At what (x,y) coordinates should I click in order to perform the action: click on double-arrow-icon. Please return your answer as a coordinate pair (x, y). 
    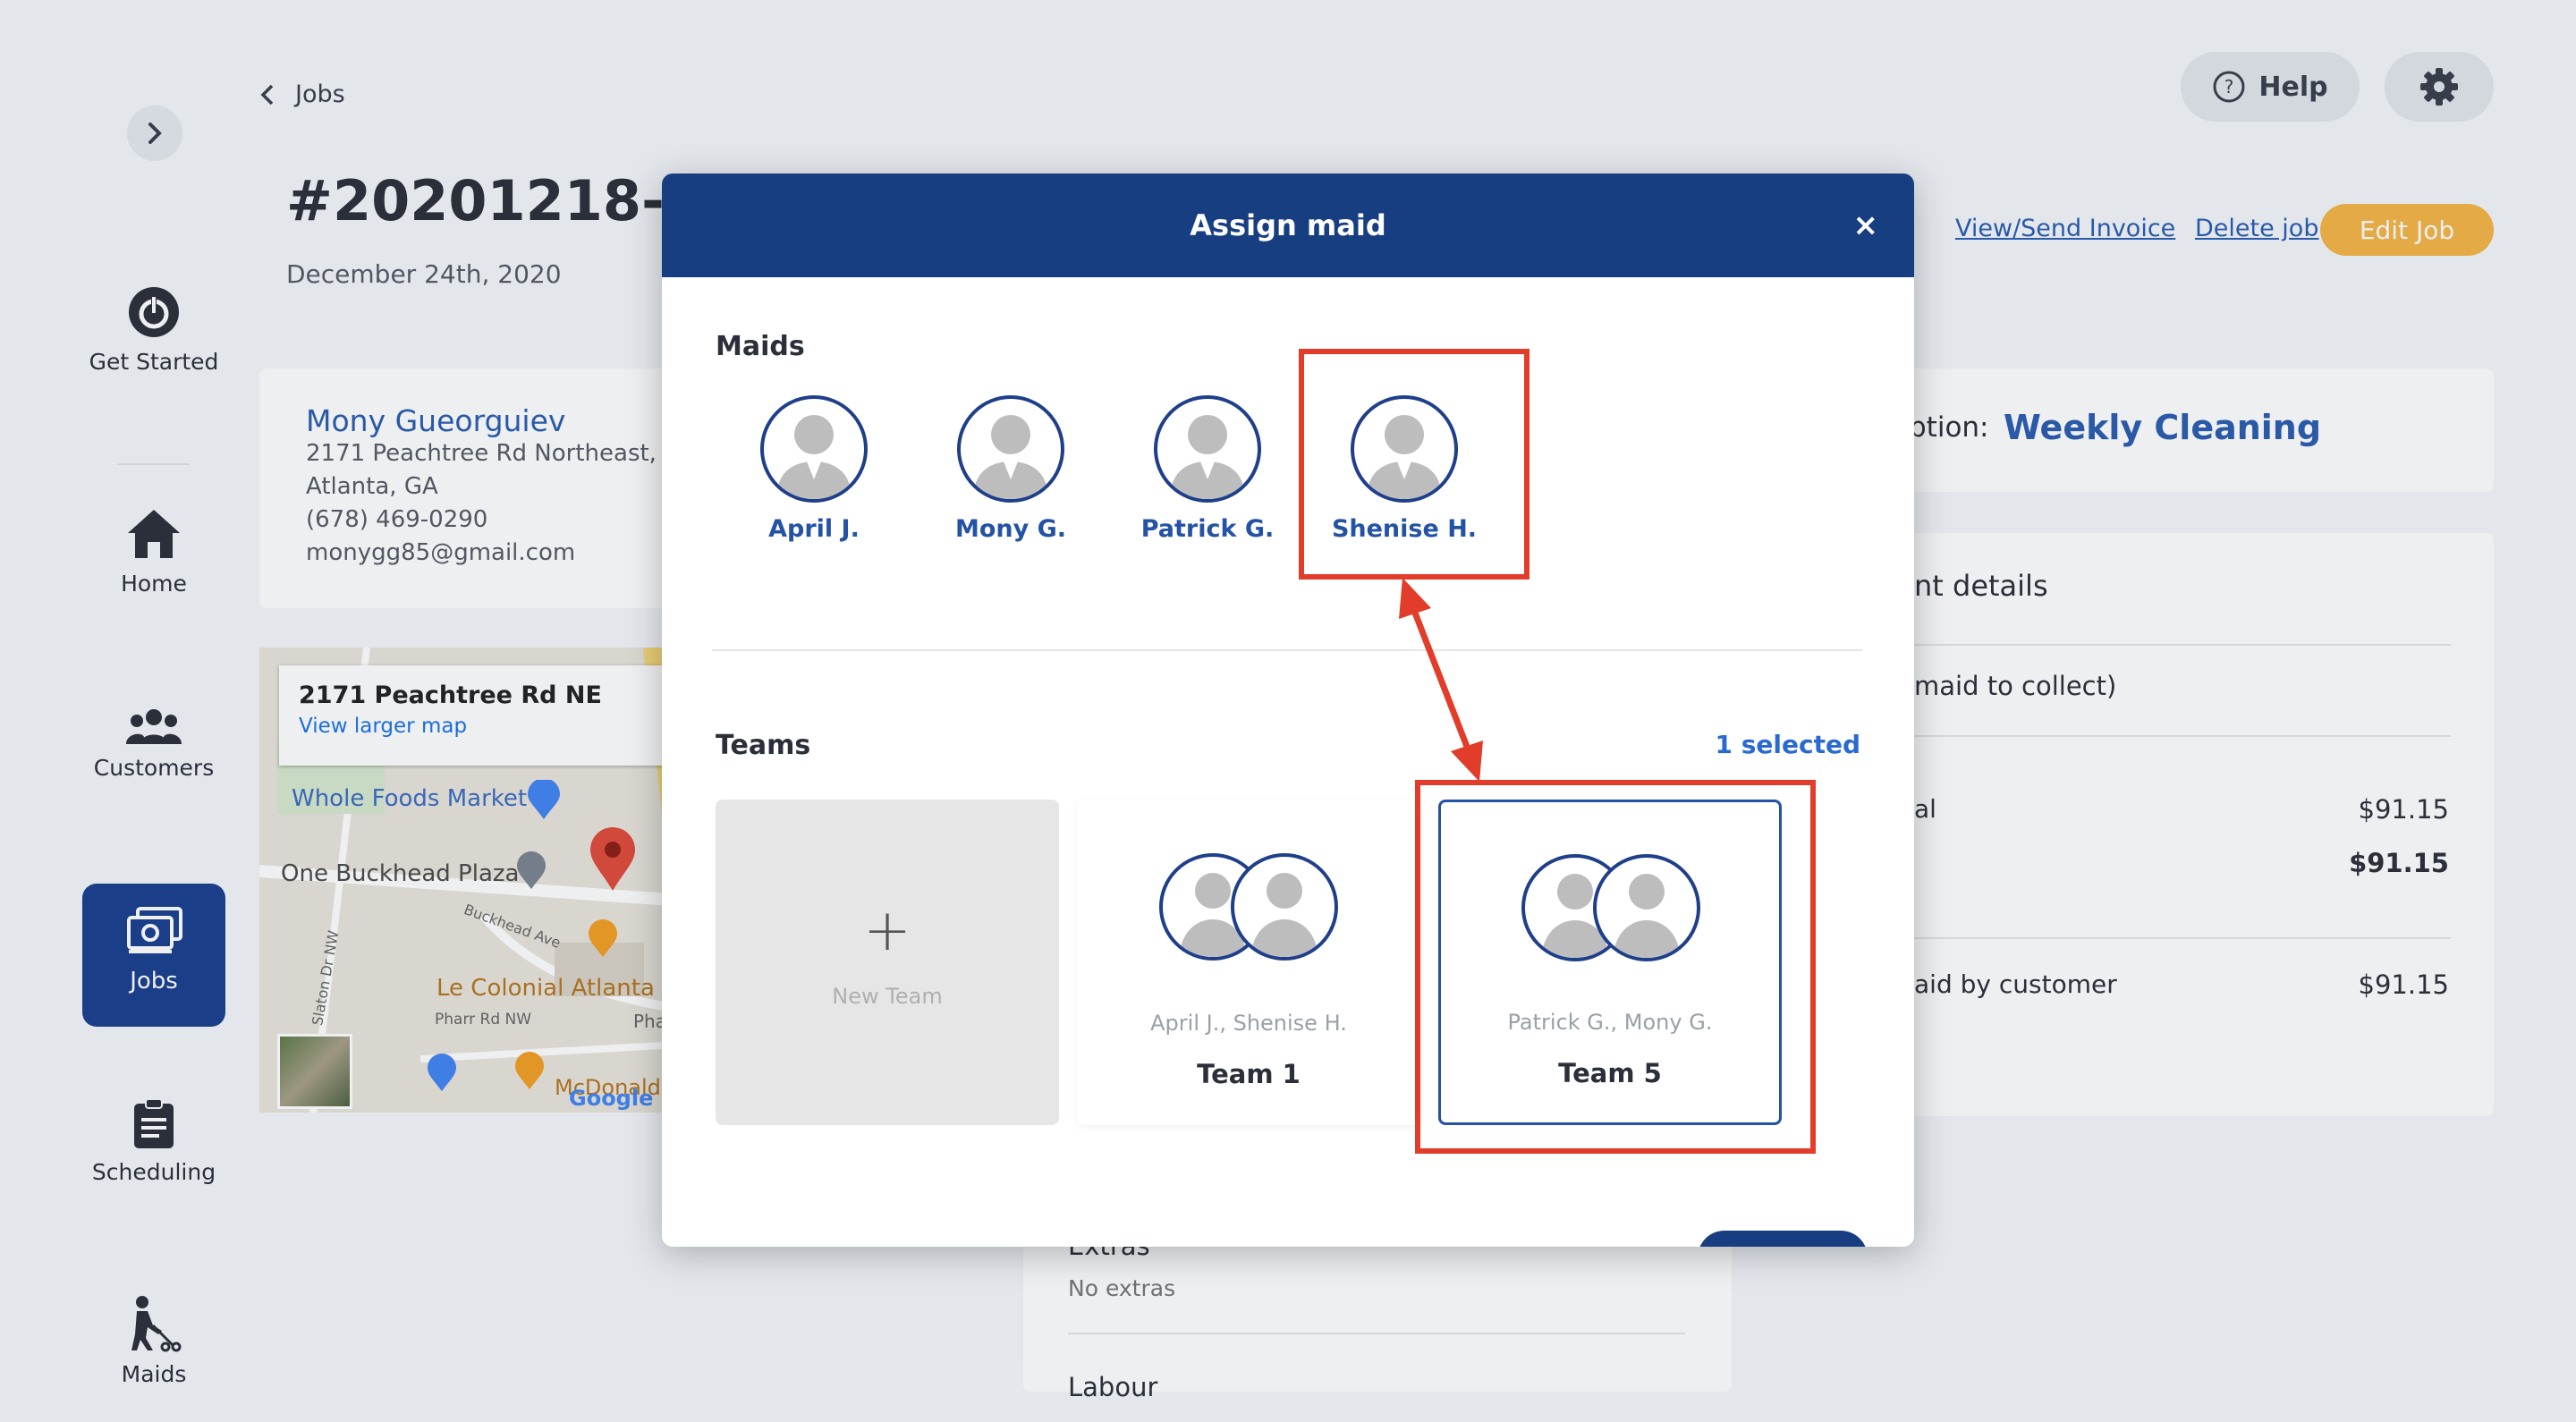
    Looking at the image, I should click on (1441, 680).